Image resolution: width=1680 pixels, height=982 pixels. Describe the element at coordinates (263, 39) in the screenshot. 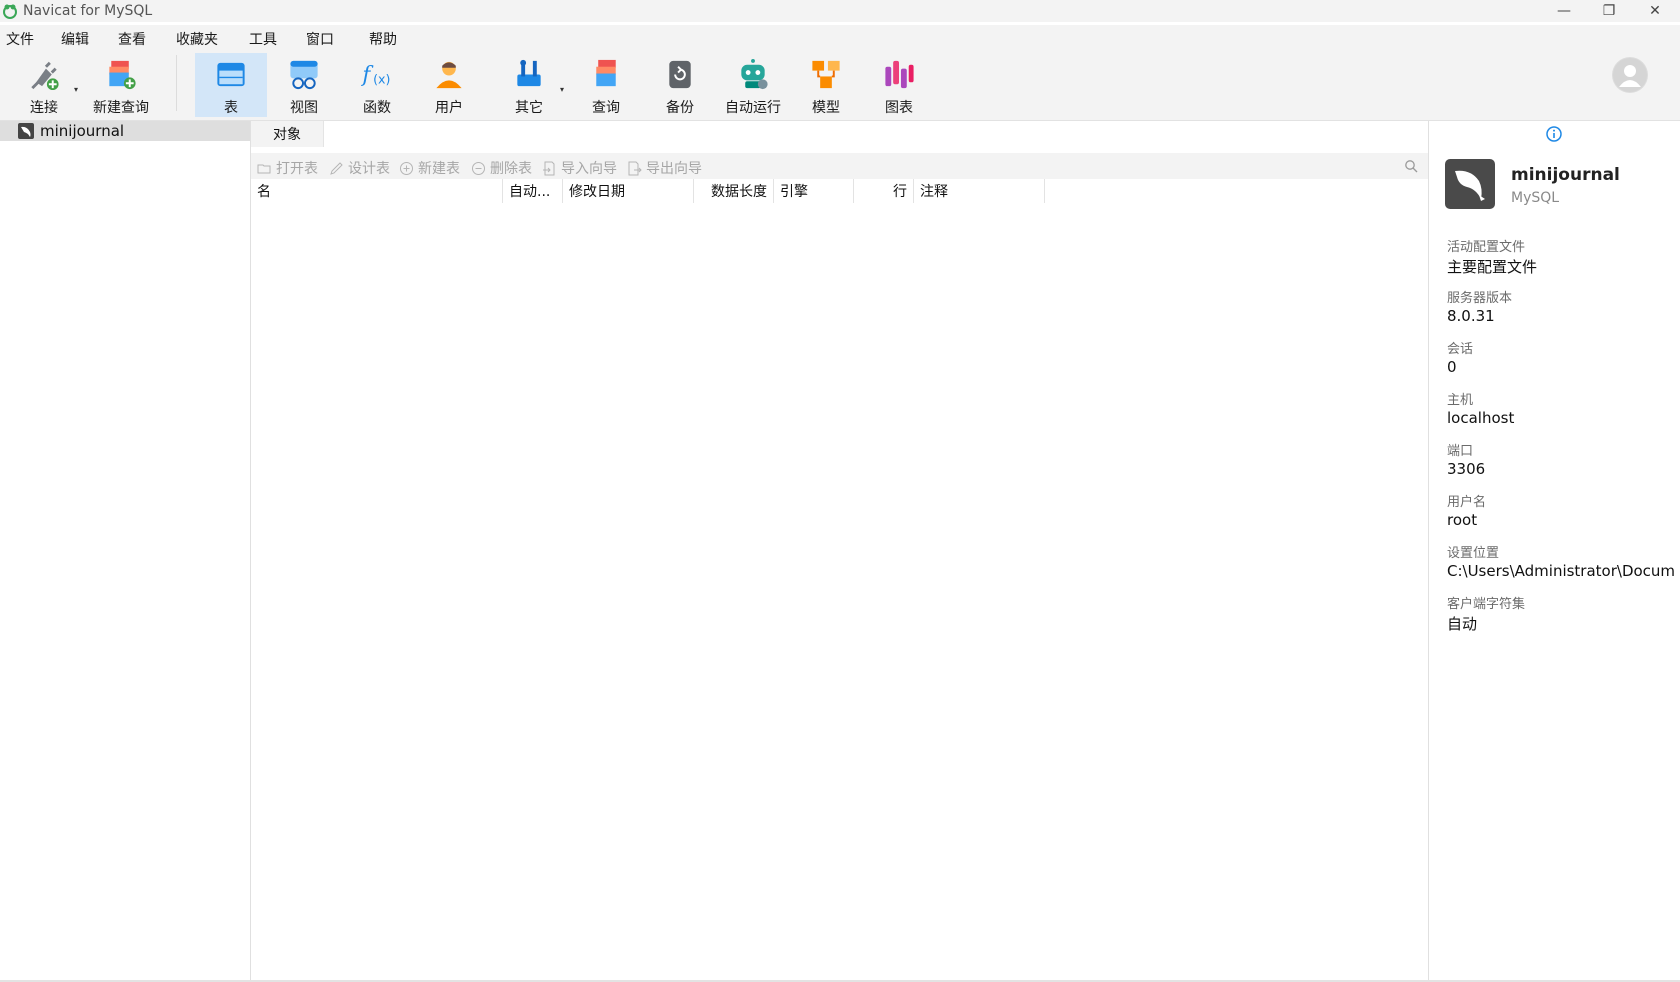

I see `menu-tools: 工具` at that location.